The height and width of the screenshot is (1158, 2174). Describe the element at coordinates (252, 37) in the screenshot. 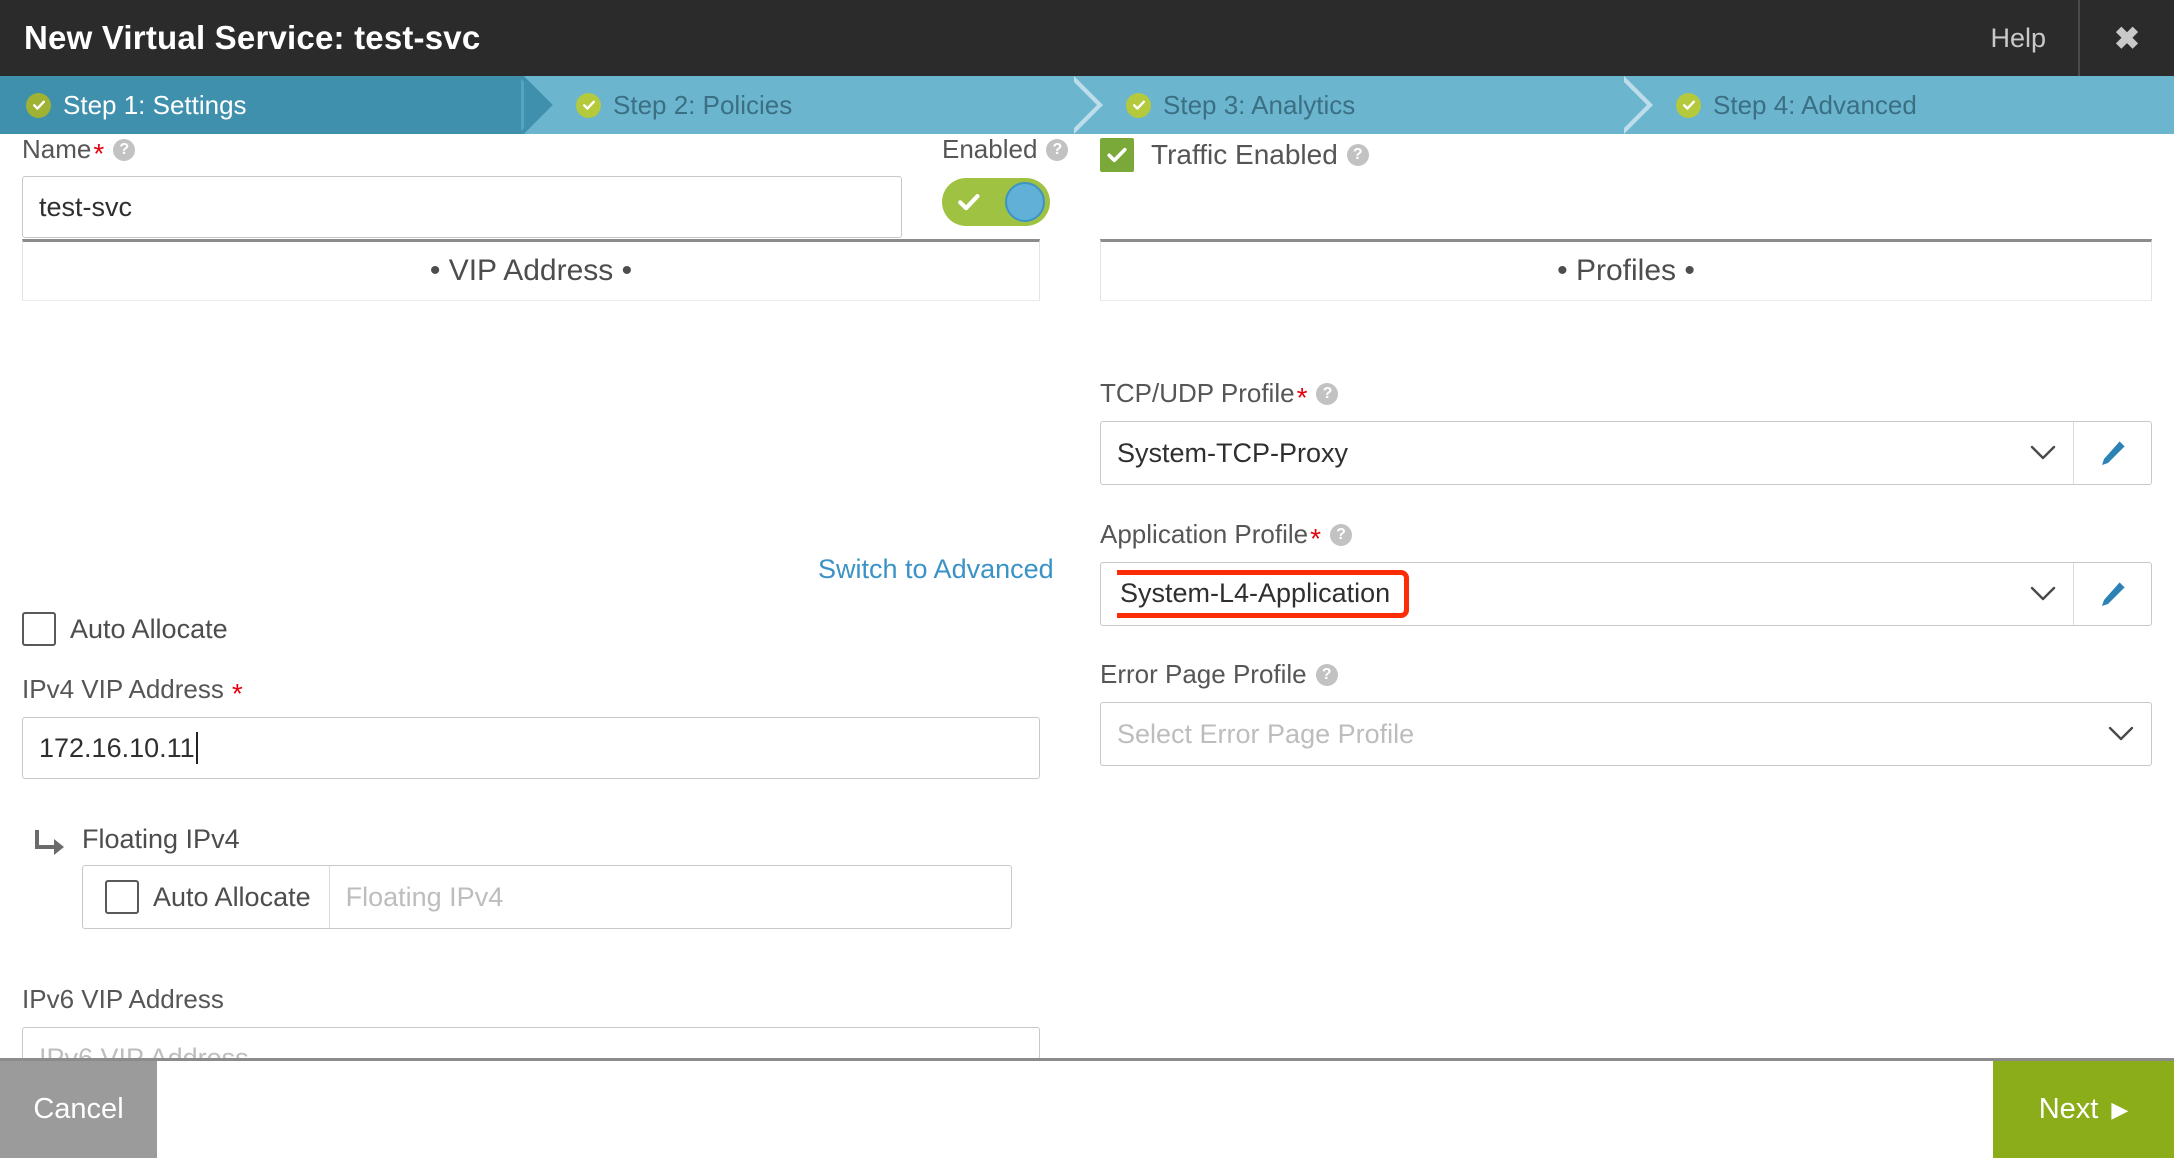

I see `page-title: New Virtual Service: test-svc` at that location.